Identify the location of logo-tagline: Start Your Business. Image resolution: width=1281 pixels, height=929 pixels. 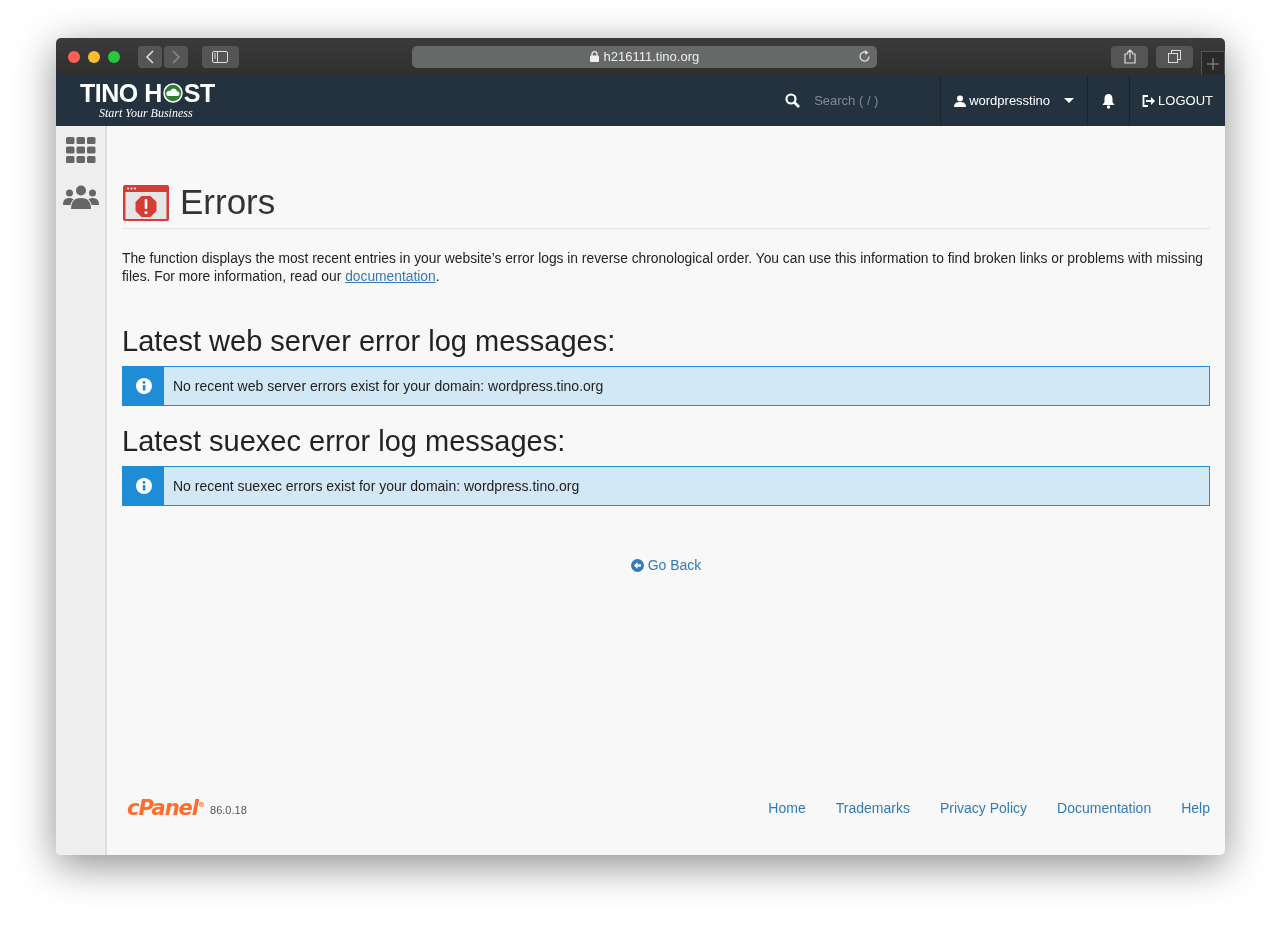
(146, 113).